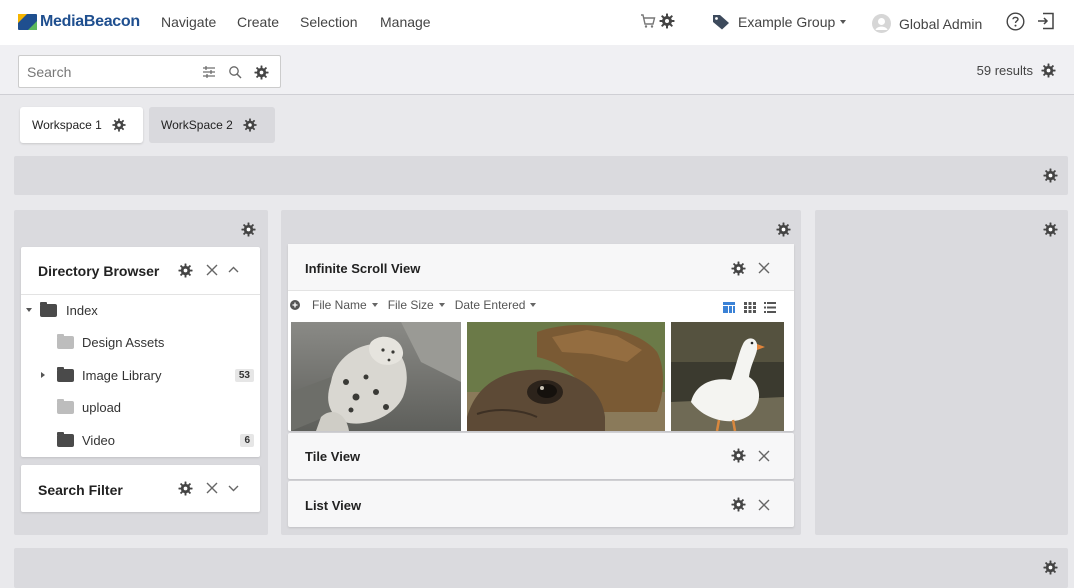 This screenshot has width=1074, height=588. What do you see at coordinates (541, 568) in the screenshot?
I see `layout-row-bottom` at bounding box center [541, 568].